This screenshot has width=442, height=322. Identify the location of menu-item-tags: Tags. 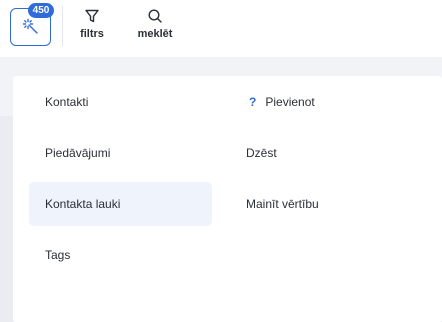
(120, 255).